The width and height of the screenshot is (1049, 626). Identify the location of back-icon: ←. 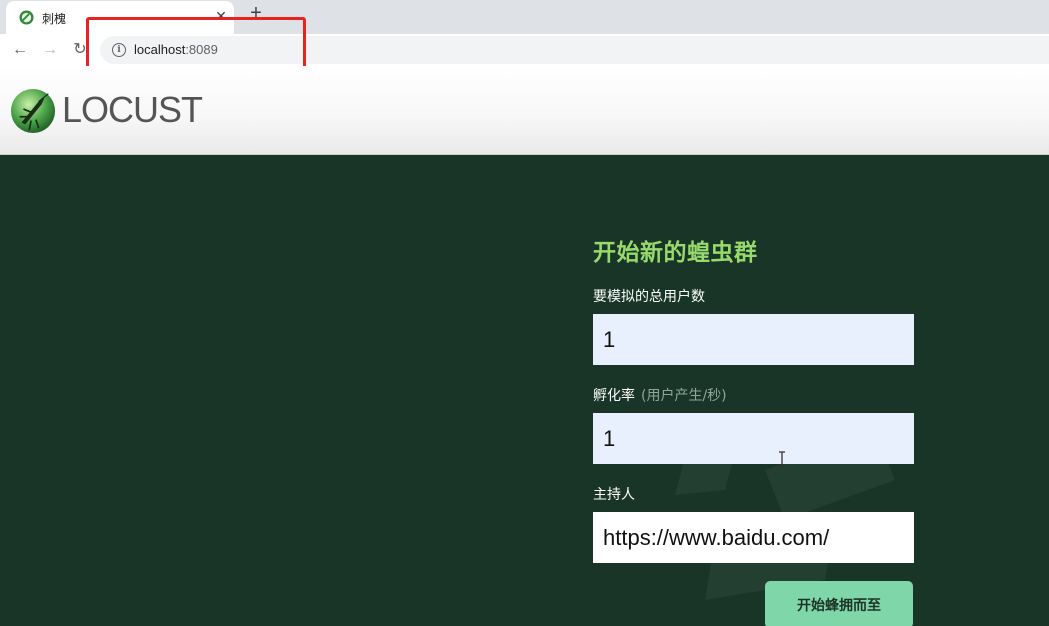
(20, 50).